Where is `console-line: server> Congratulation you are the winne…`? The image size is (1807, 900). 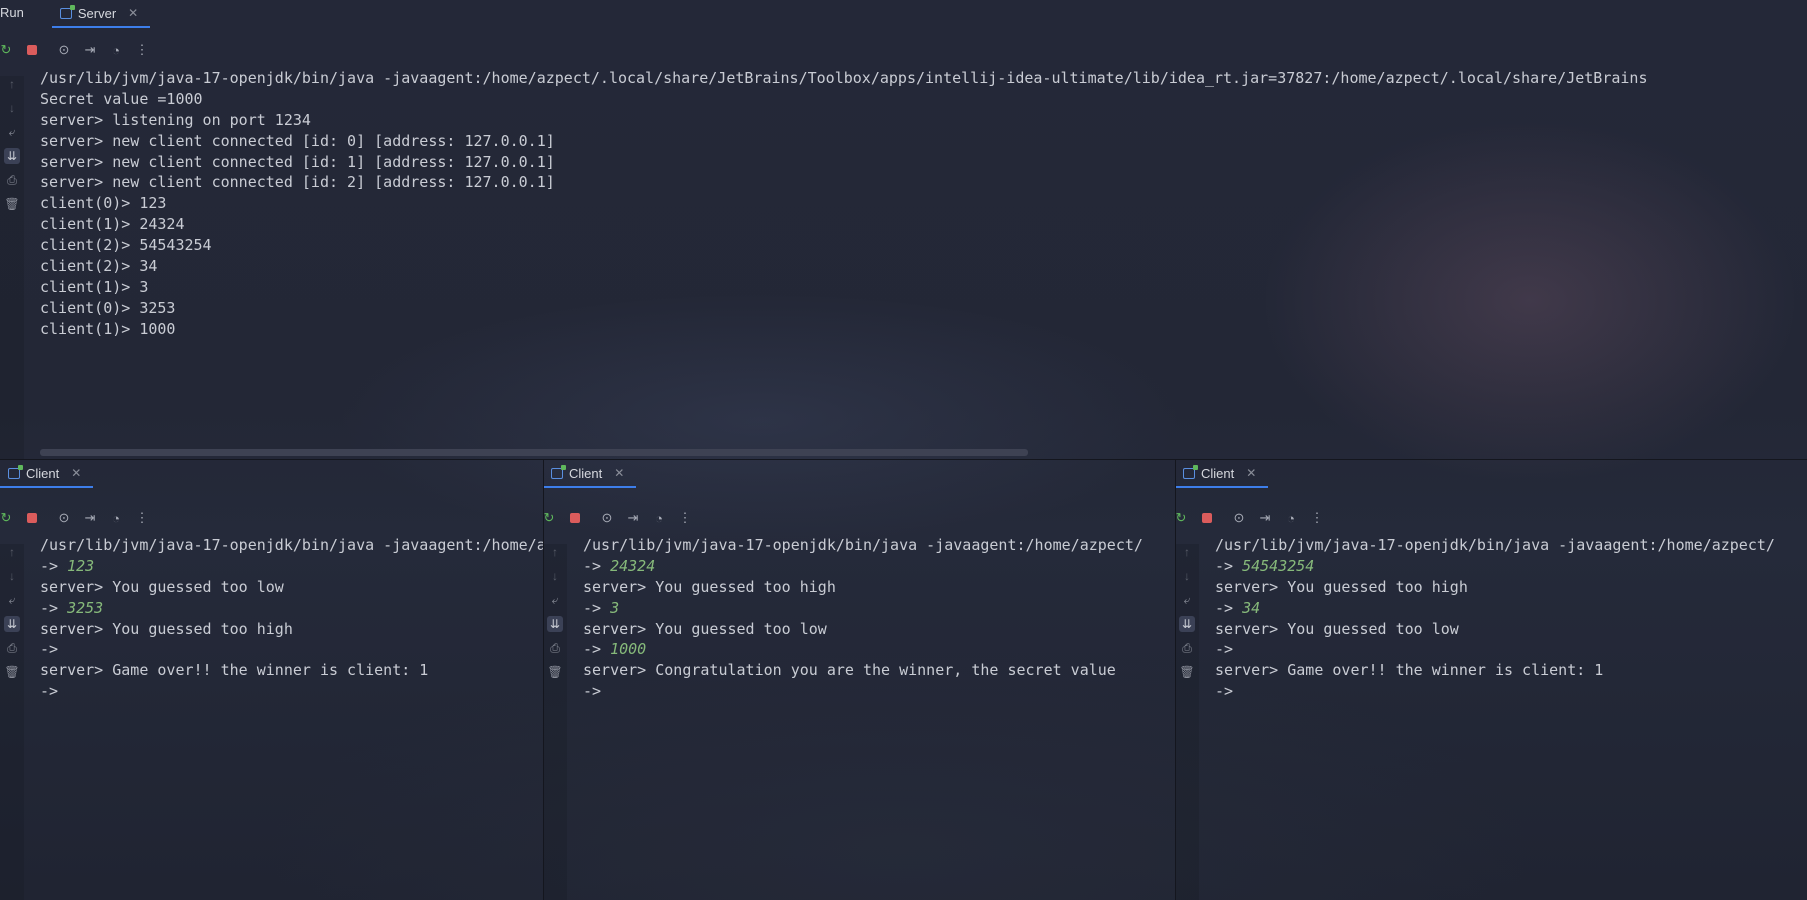 console-line: server> Congratulation you are the winne… is located at coordinates (863, 670).